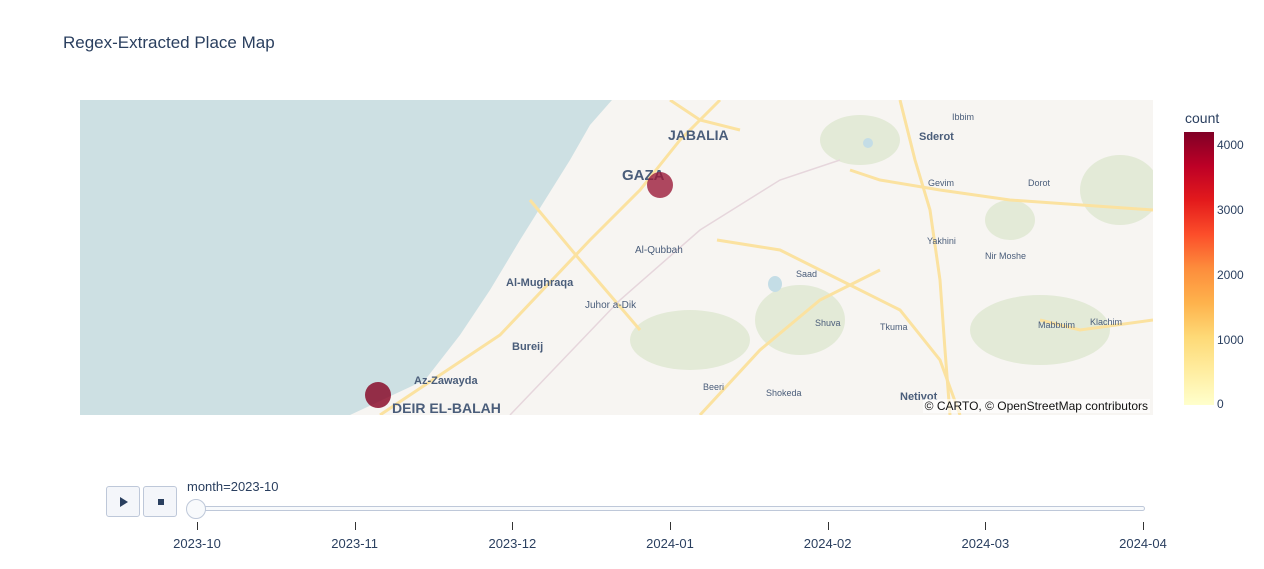 This screenshot has height=569, width=1264. What do you see at coordinates (1202, 118) in the screenshot?
I see `colorbar-title: count` at bounding box center [1202, 118].